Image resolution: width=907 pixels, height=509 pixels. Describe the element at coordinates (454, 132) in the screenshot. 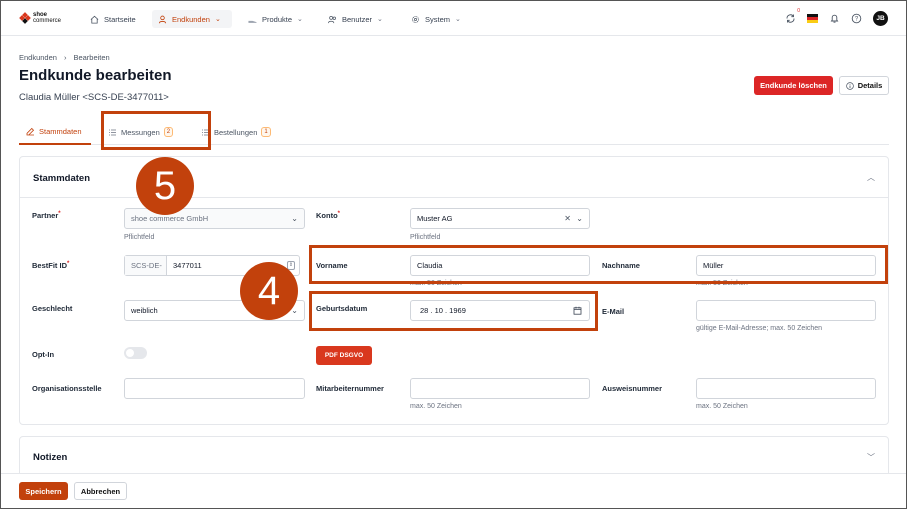

I see `tab-bar: Stammdaten Messungen 2 Bestellungen 1` at that location.